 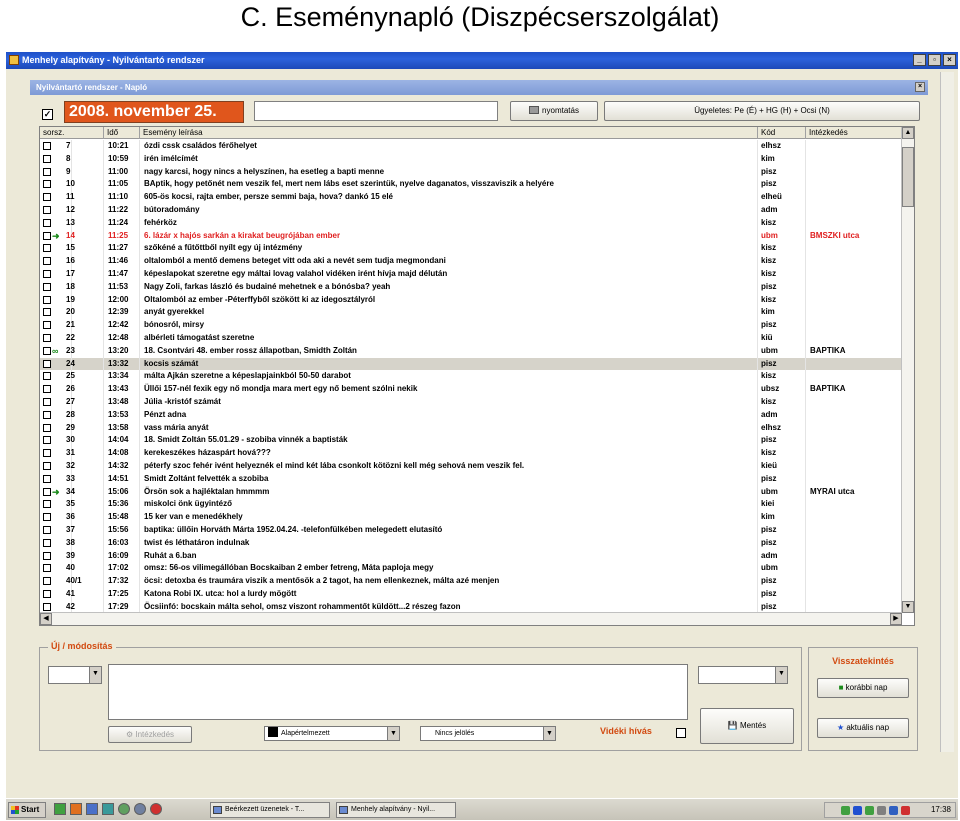 What do you see at coordinates (934, 60) in the screenshot?
I see `maximize-button: ▫` at bounding box center [934, 60].